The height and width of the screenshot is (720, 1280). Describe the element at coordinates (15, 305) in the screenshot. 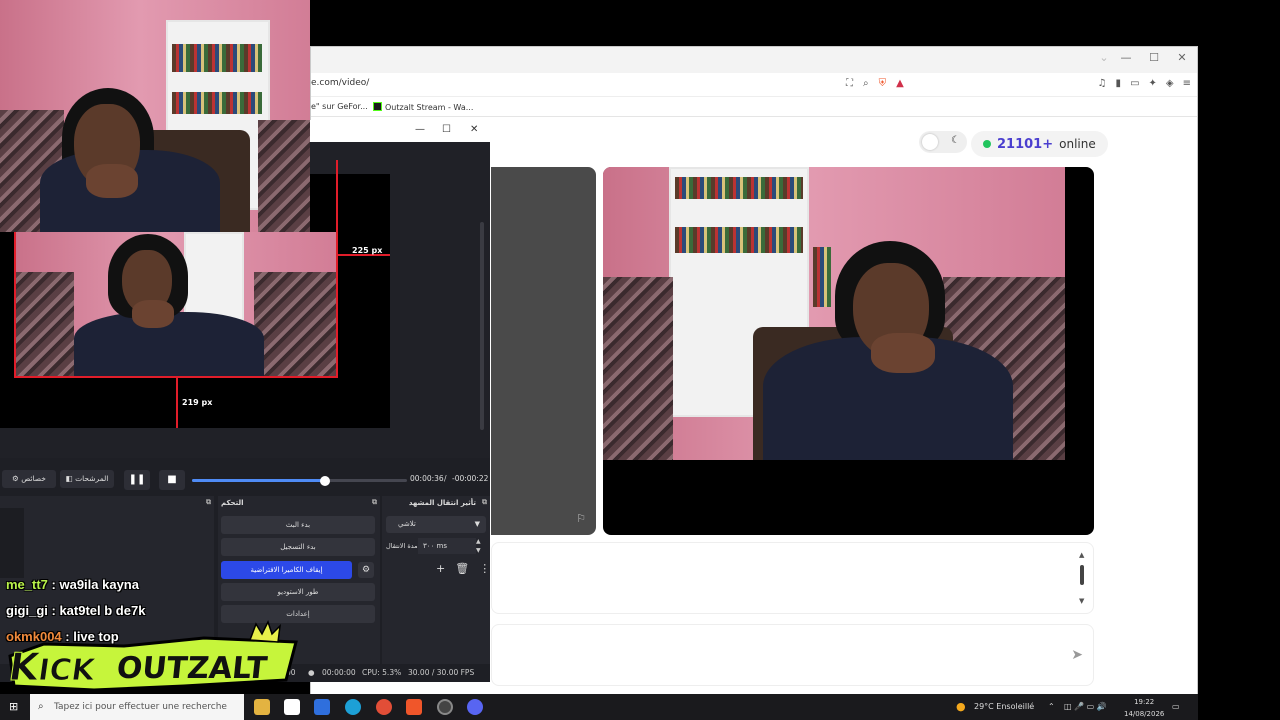

I see `transform-box-left` at that location.